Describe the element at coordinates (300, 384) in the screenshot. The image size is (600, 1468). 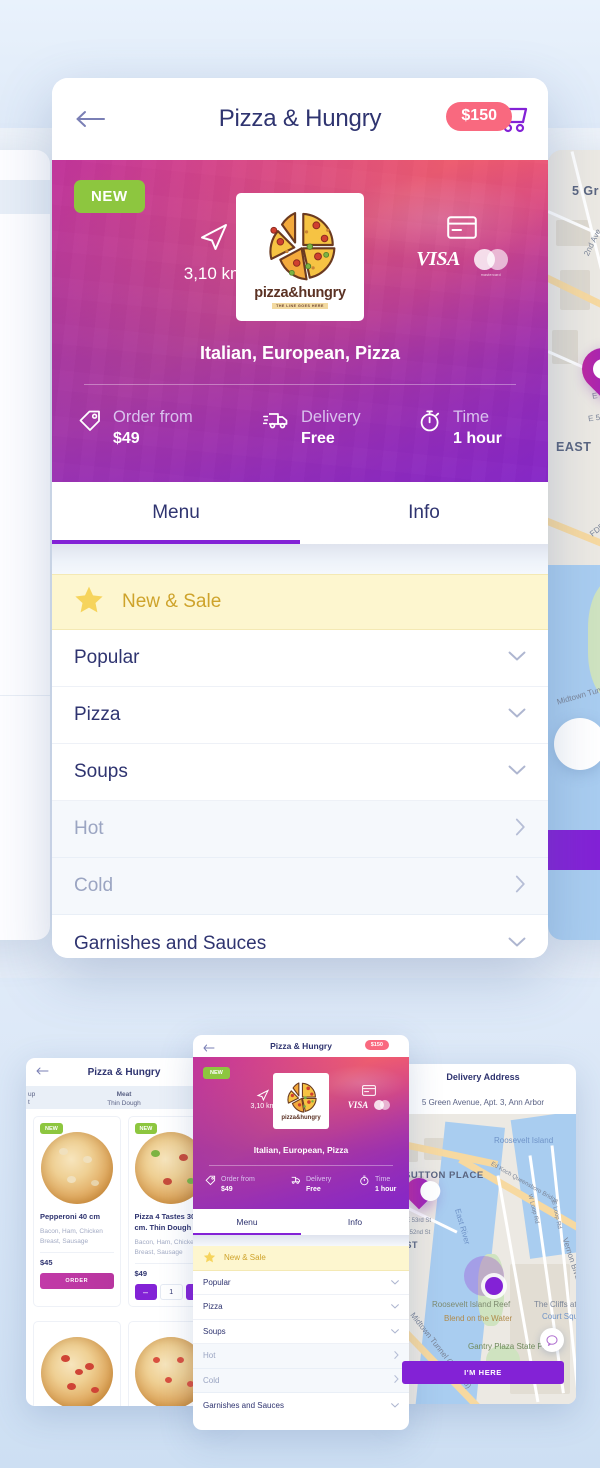
I see `hero-divider` at that location.